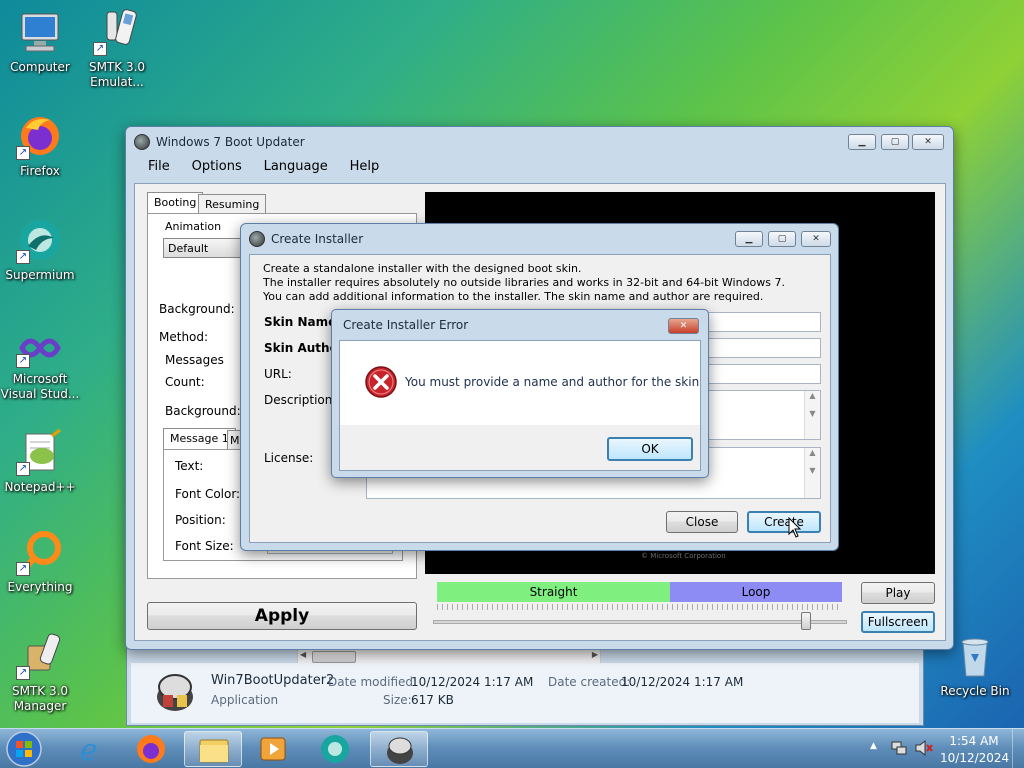 This screenshot has height=768, width=1024. I want to click on loop-segment: Loop, so click(756, 592).